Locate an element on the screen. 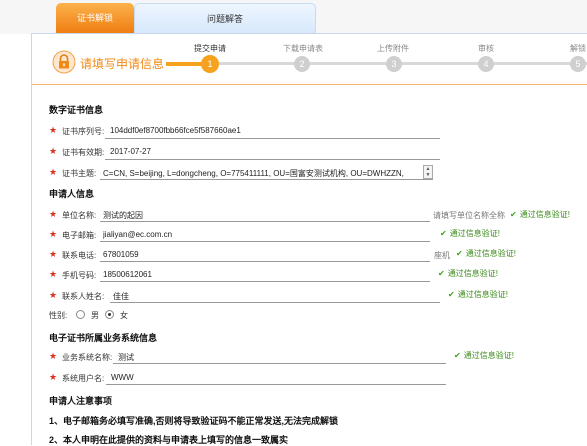  phone-label: 联系电话: is located at coordinates (79, 255).